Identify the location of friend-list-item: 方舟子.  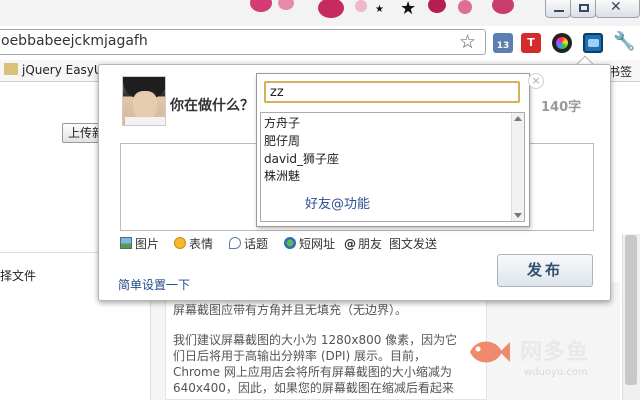
(282, 122).